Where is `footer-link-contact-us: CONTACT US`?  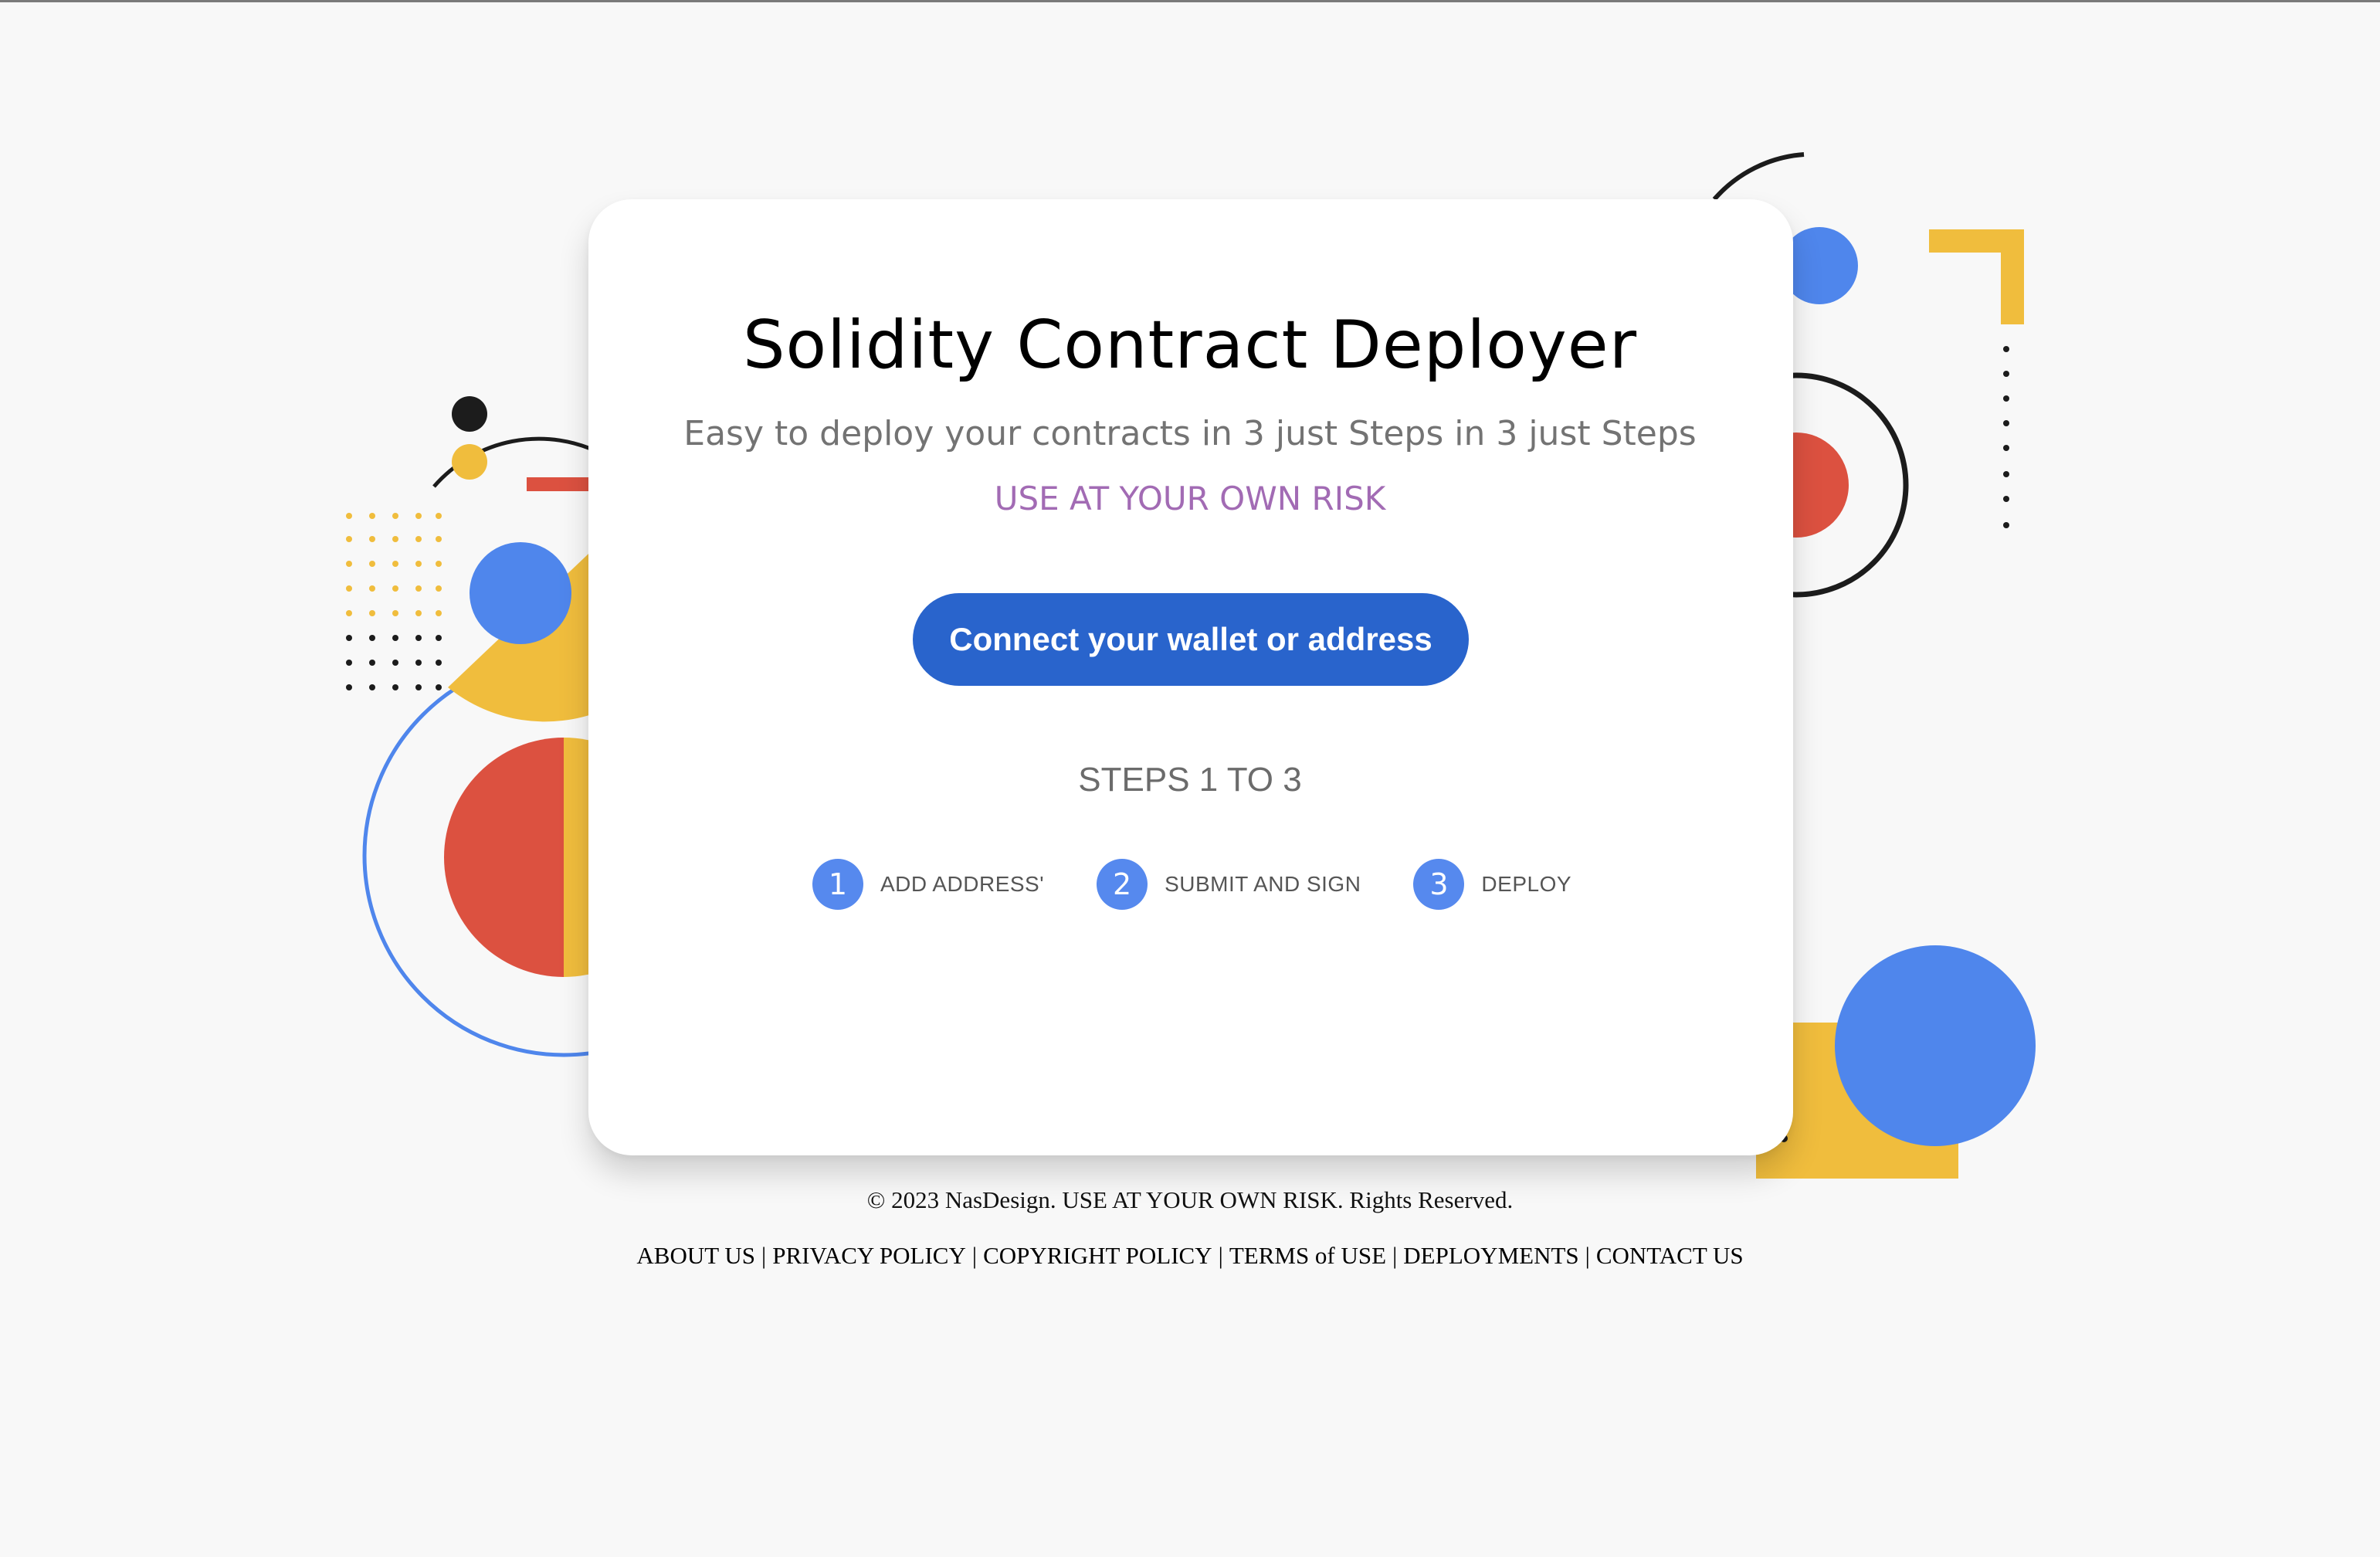 footer-link-contact-us: CONTACT US is located at coordinates (1670, 1255).